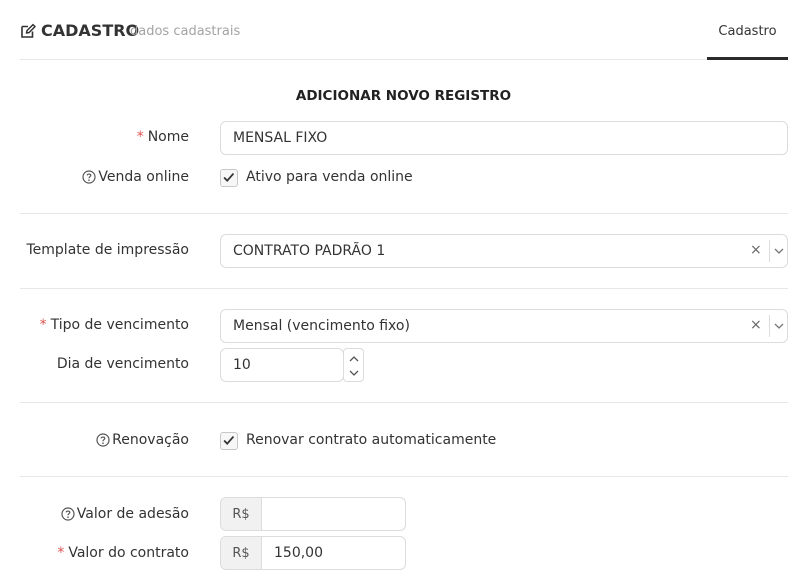 The width and height of the screenshot is (807, 586). Describe the element at coordinates (122, 364) in the screenshot. I see `dia-vencimento-label: Dia de vencimento` at that location.